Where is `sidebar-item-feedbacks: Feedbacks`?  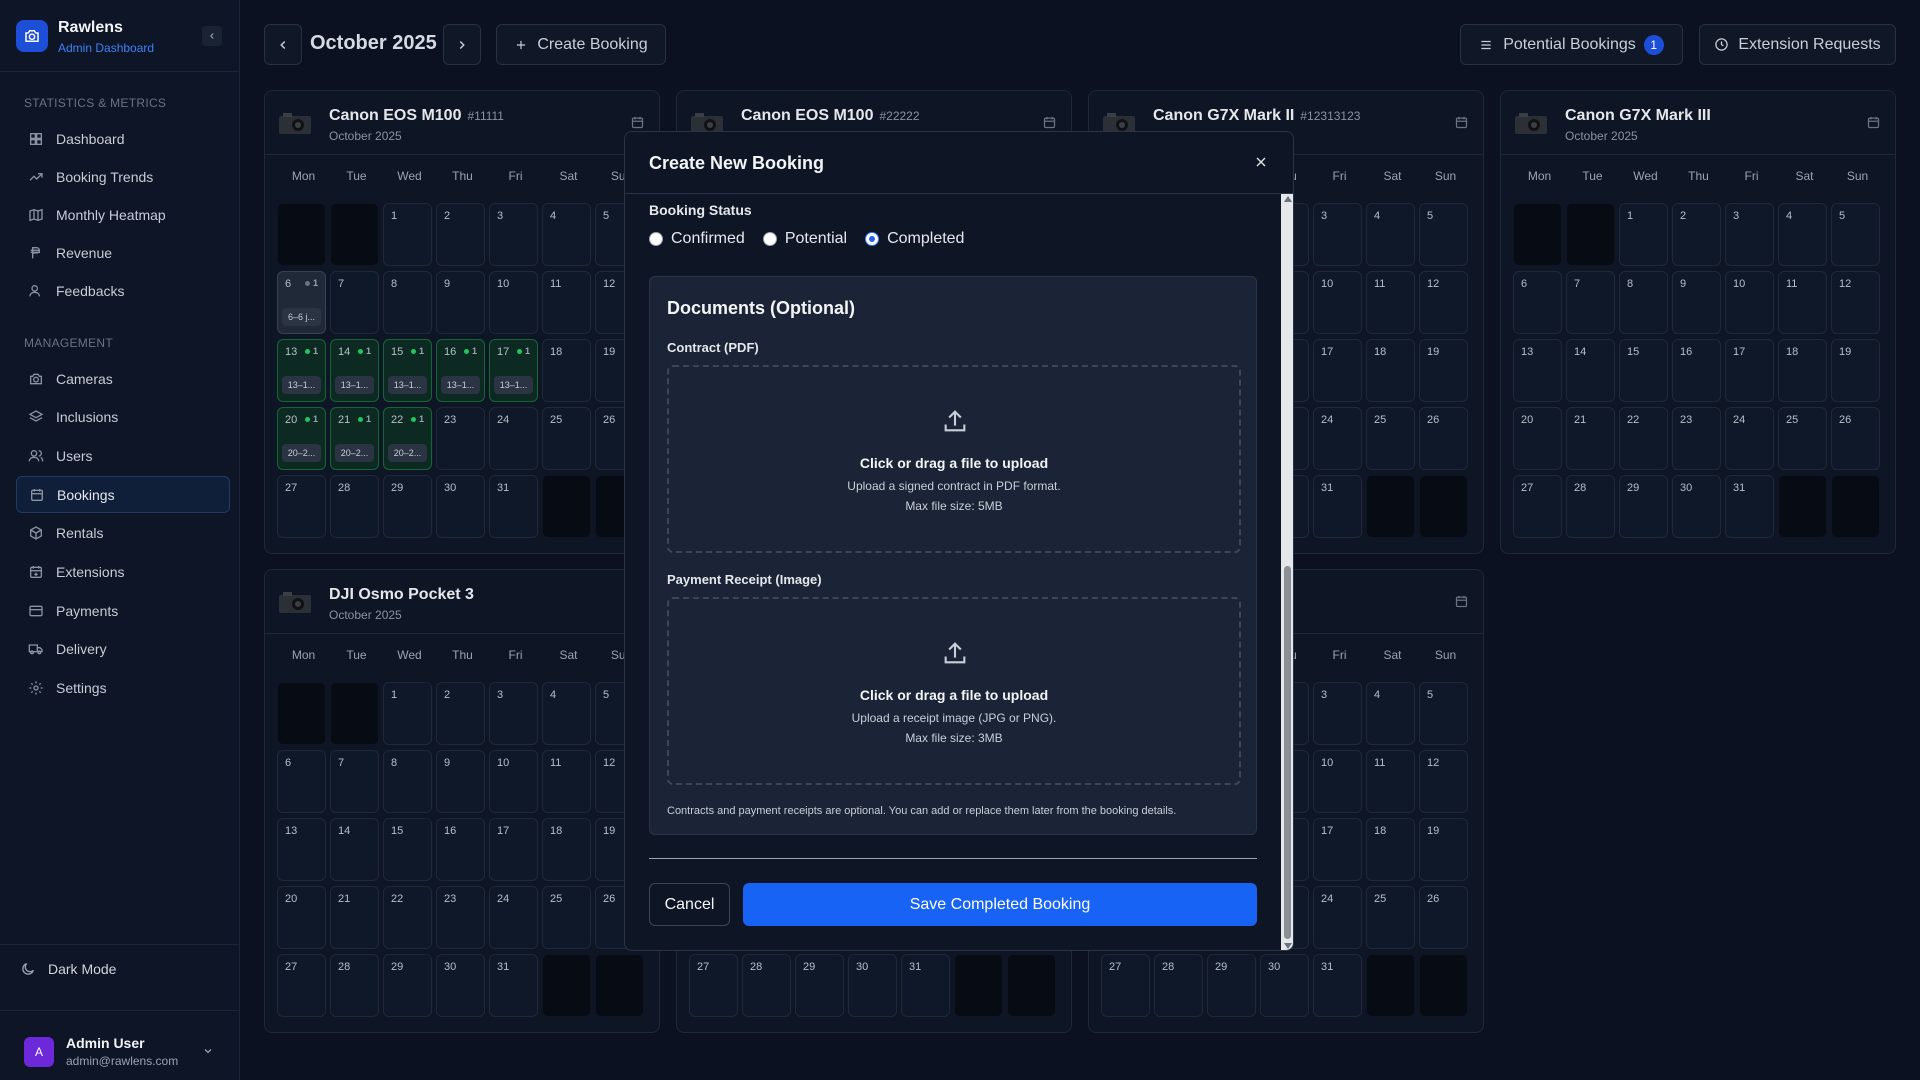 sidebar-item-feedbacks: Feedbacks is located at coordinates (123, 290).